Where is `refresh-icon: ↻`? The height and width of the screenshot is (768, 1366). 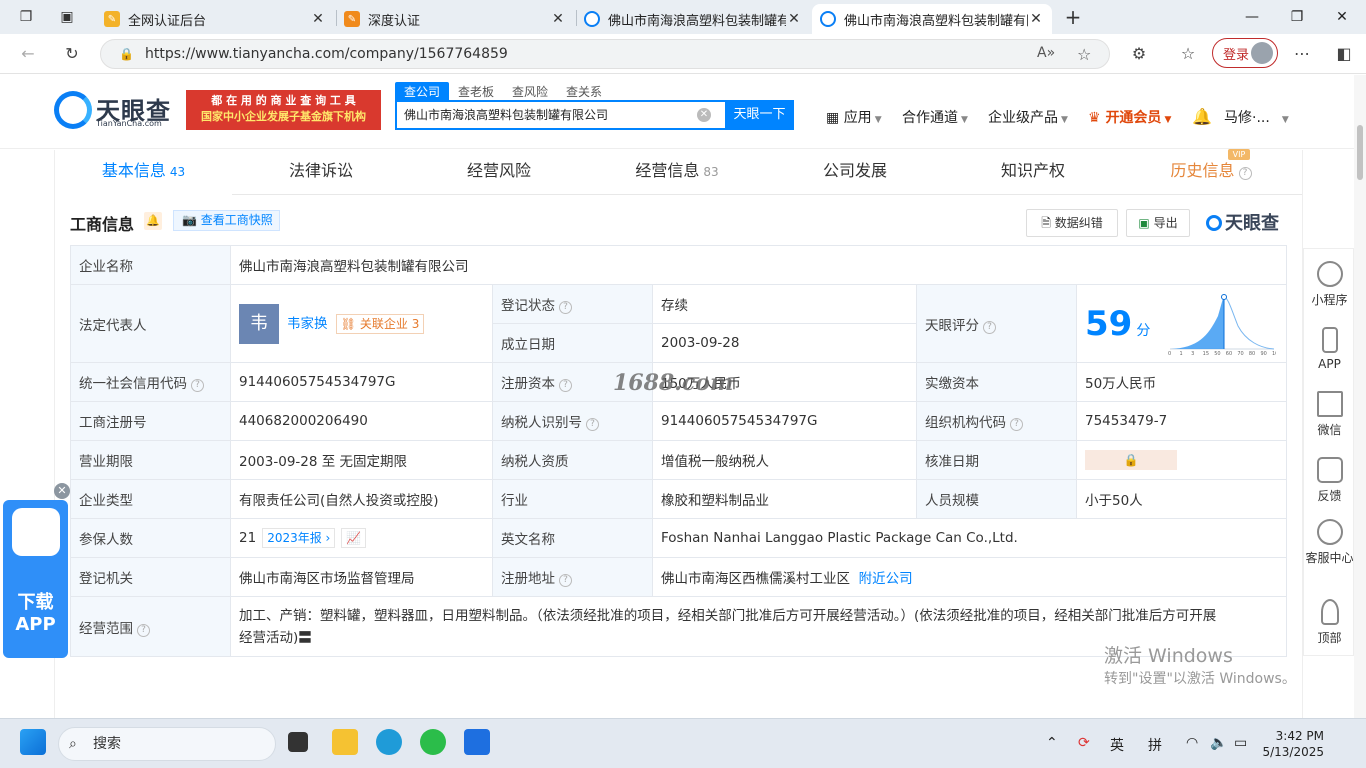
refresh-icon: ↻ is located at coordinates (72, 54).